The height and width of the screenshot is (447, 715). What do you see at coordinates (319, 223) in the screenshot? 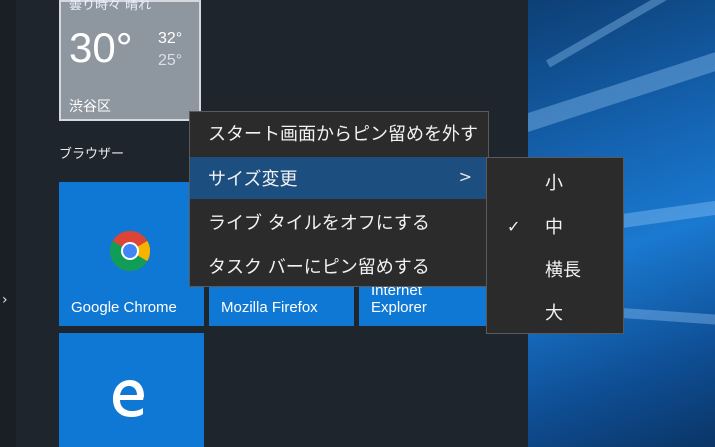
I see `menu-item-label: ライブ タイルをオフにする` at bounding box center [319, 223].